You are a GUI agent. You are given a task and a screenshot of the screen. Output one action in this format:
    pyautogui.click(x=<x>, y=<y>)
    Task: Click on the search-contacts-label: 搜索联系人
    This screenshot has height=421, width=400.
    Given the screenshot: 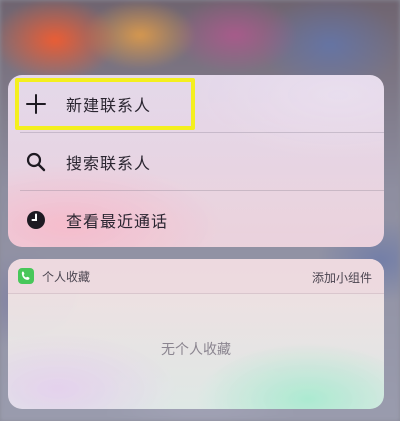 What is the action you would take?
    pyautogui.click(x=109, y=163)
    